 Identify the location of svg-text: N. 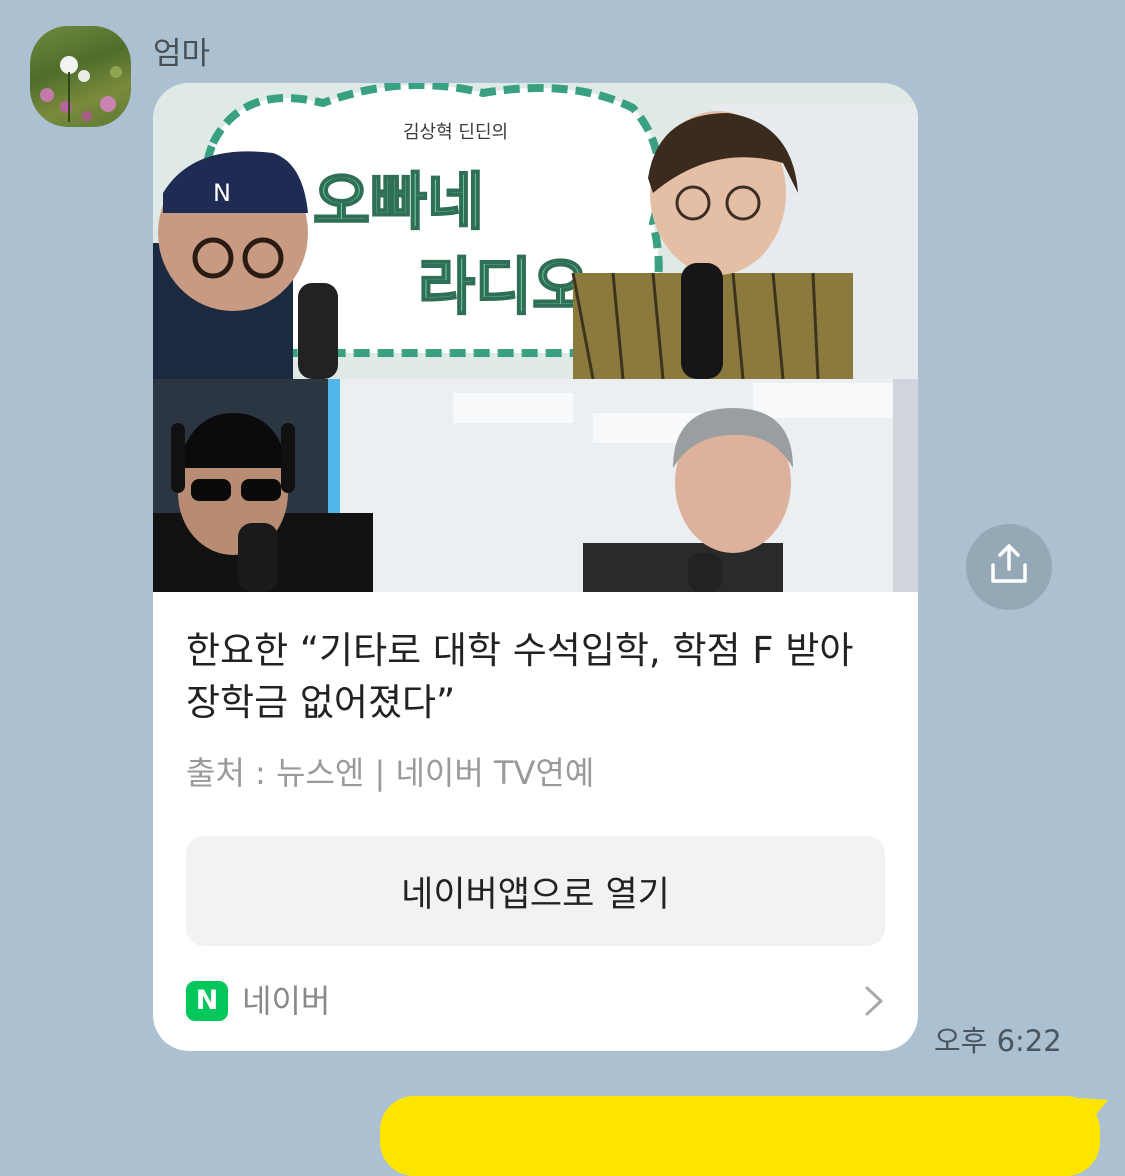
(222, 193).